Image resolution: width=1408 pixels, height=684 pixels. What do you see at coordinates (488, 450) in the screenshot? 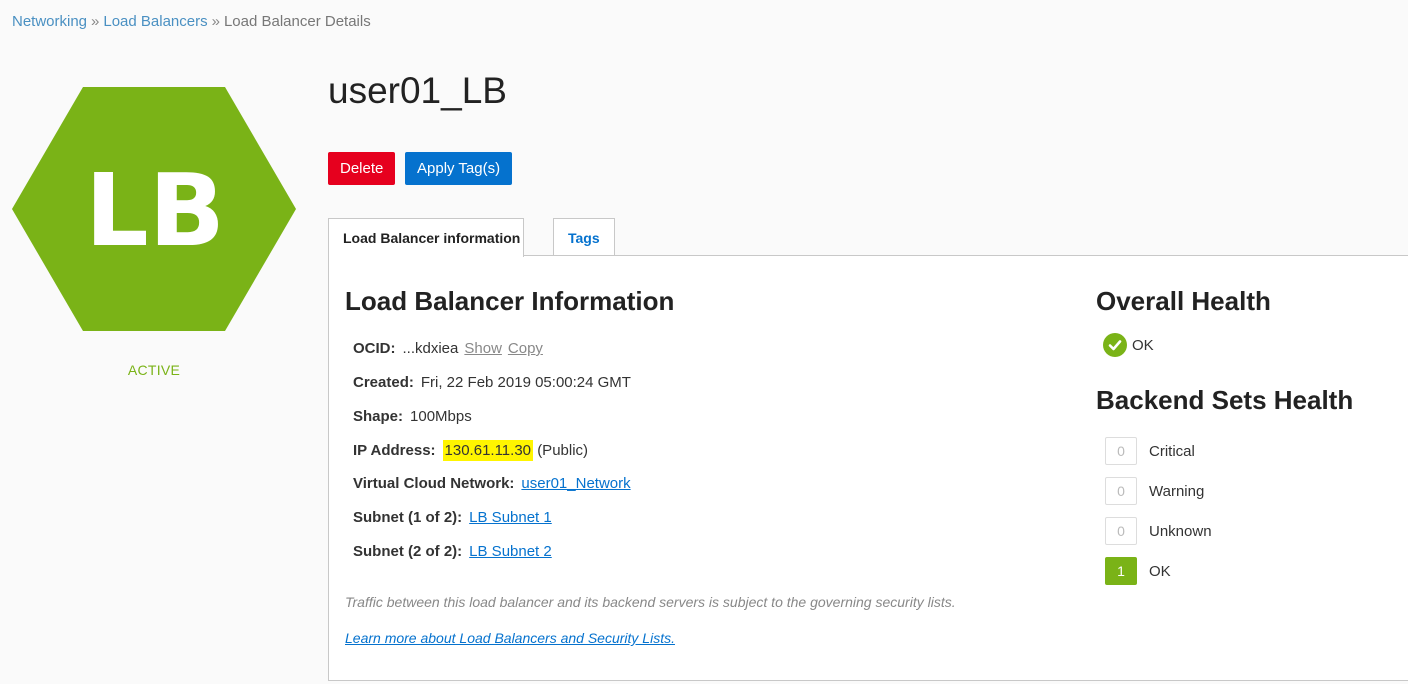
I see `ip-address-value: 130.61.11.30` at bounding box center [488, 450].